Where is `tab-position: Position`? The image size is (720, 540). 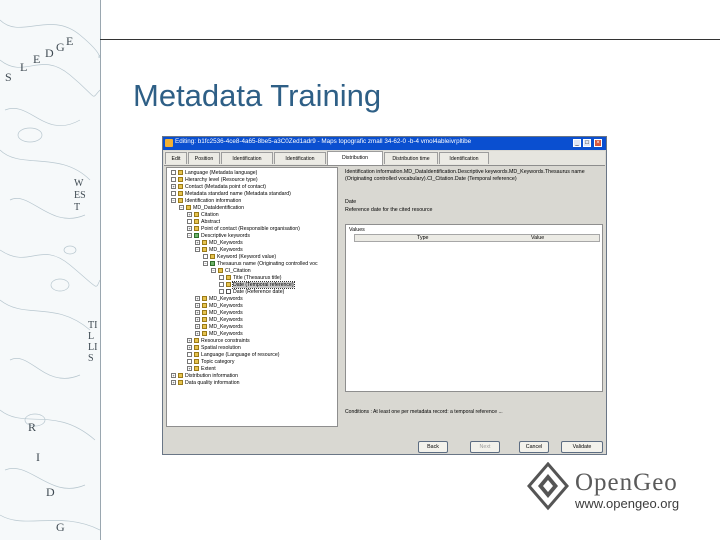
tab-position: Position is located at coordinates (204, 158).